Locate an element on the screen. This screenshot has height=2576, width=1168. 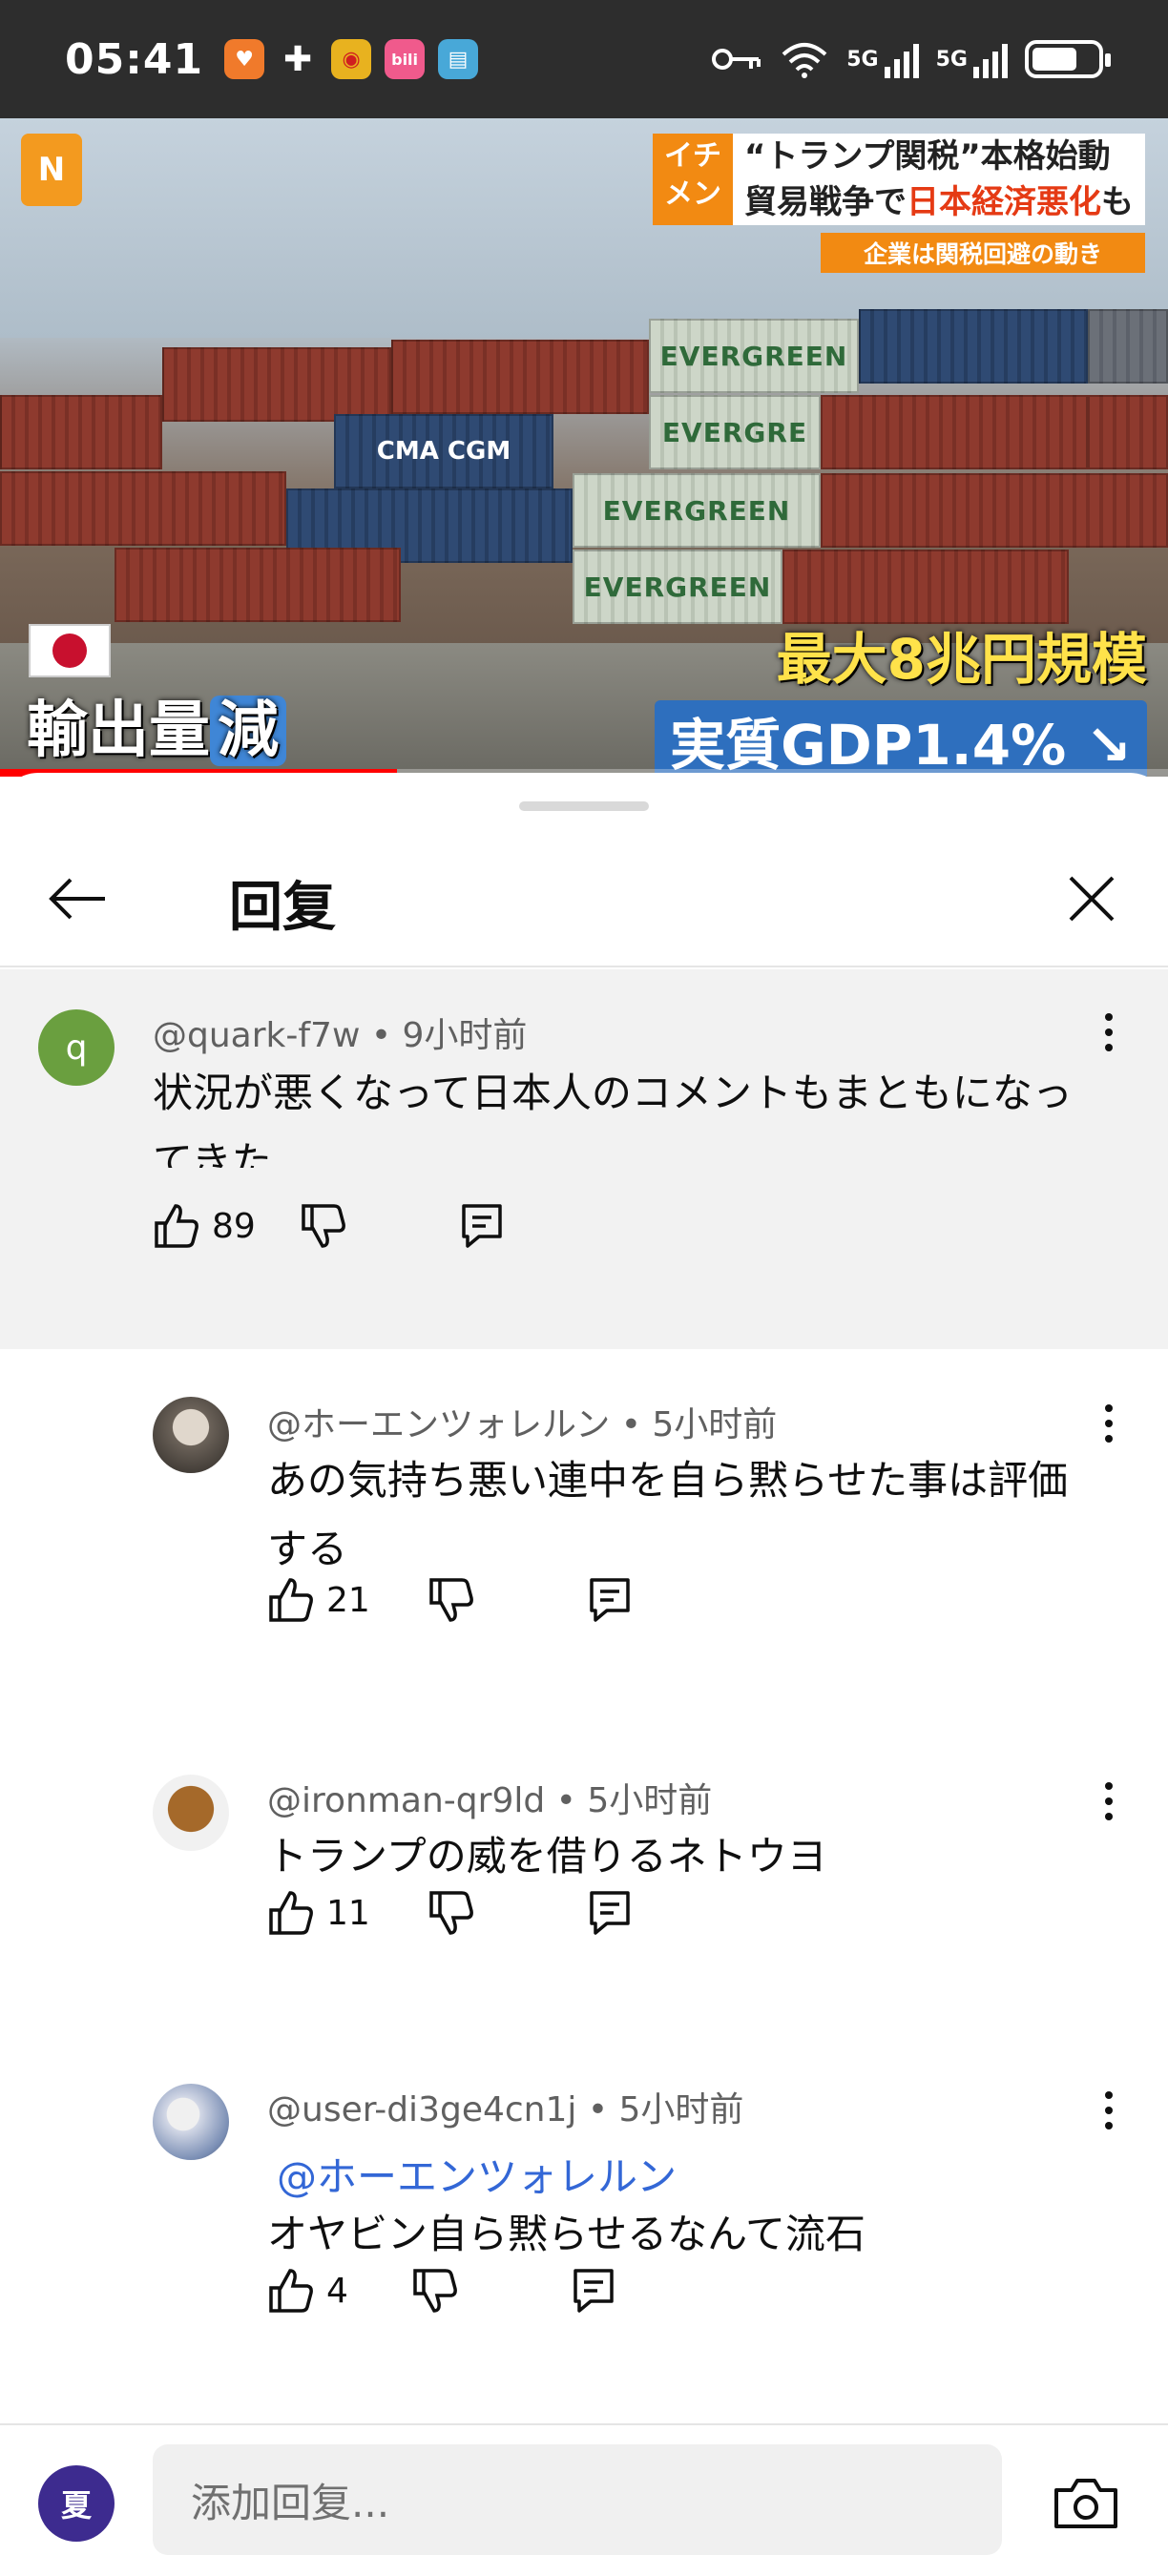
headline-line1-suffix: 本格始動 is located at coordinates (1045, 156).